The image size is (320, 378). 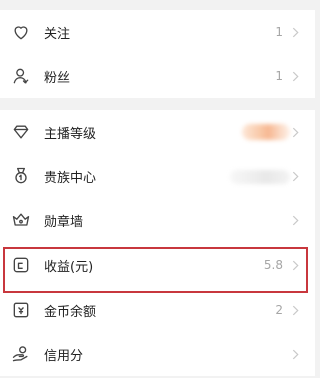 I want to click on section-divider, so click(x=157, y=104).